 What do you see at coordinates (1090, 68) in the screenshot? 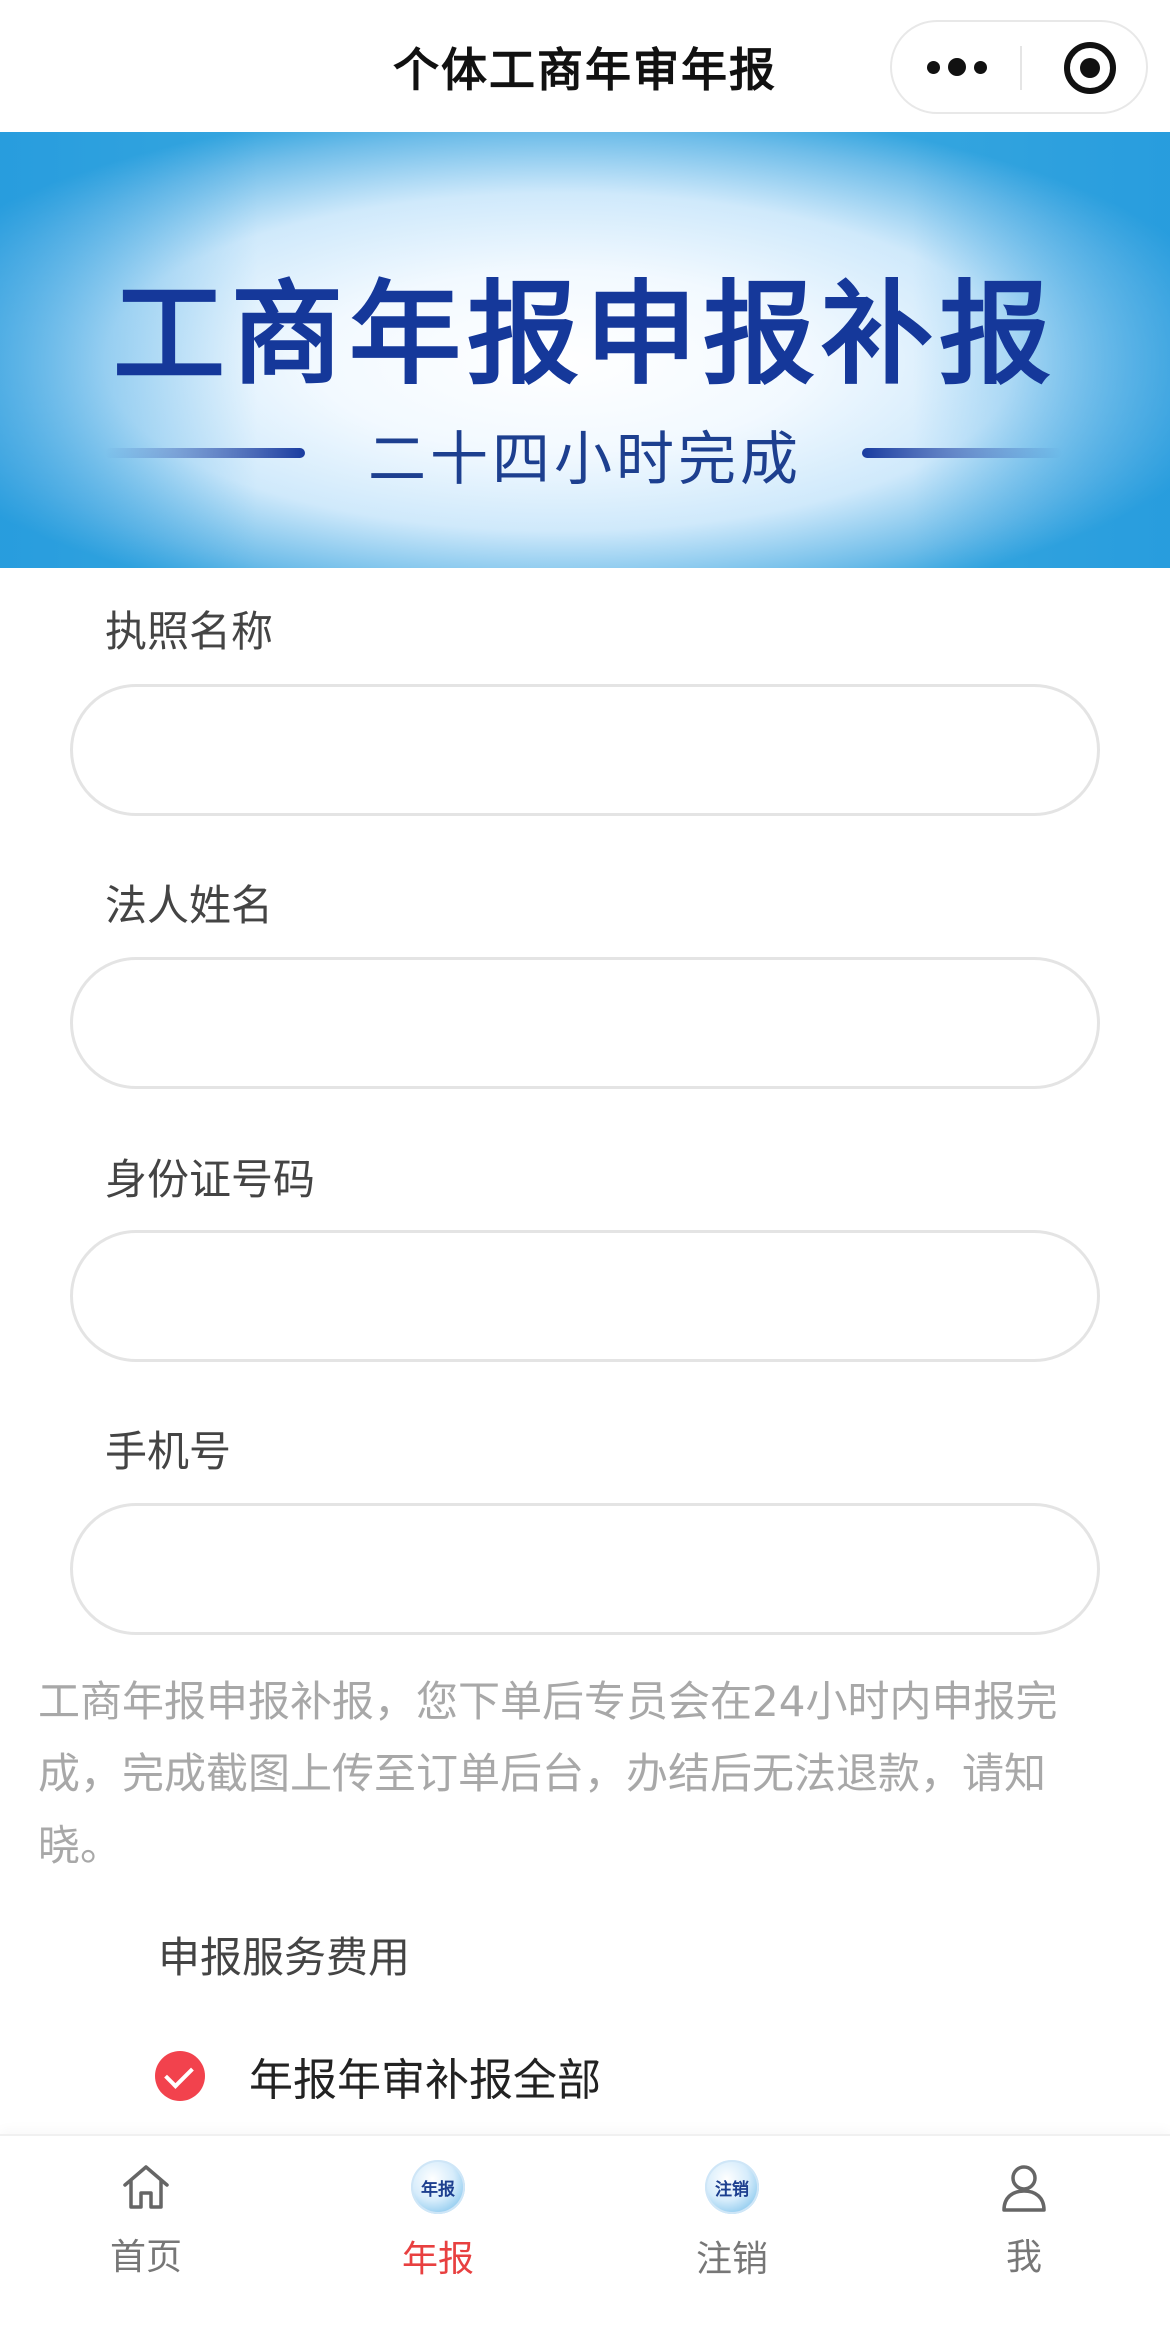
I see `close-program-icon` at bounding box center [1090, 68].